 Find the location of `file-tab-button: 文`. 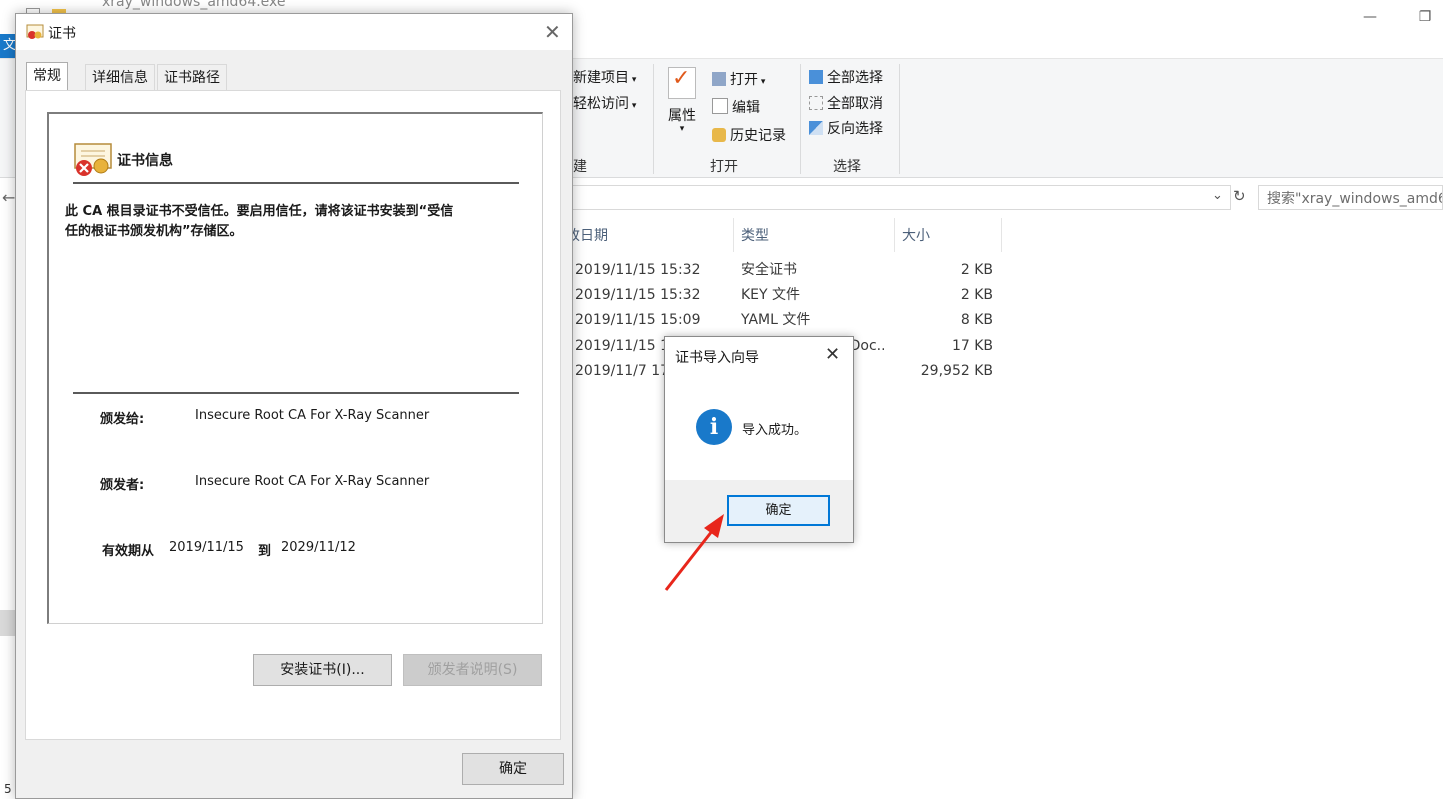

file-tab-button: 文 is located at coordinates (8, 46).